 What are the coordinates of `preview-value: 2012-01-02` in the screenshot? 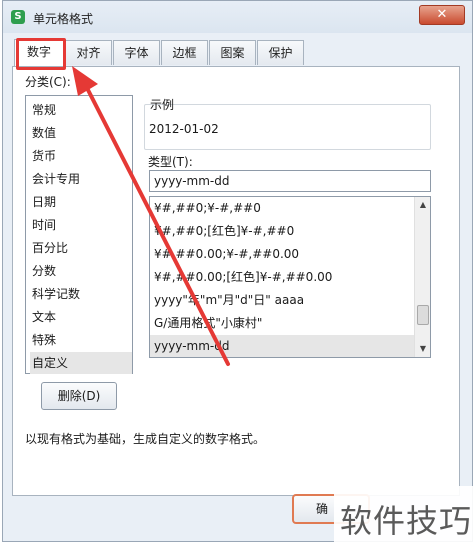 It's located at (184, 129).